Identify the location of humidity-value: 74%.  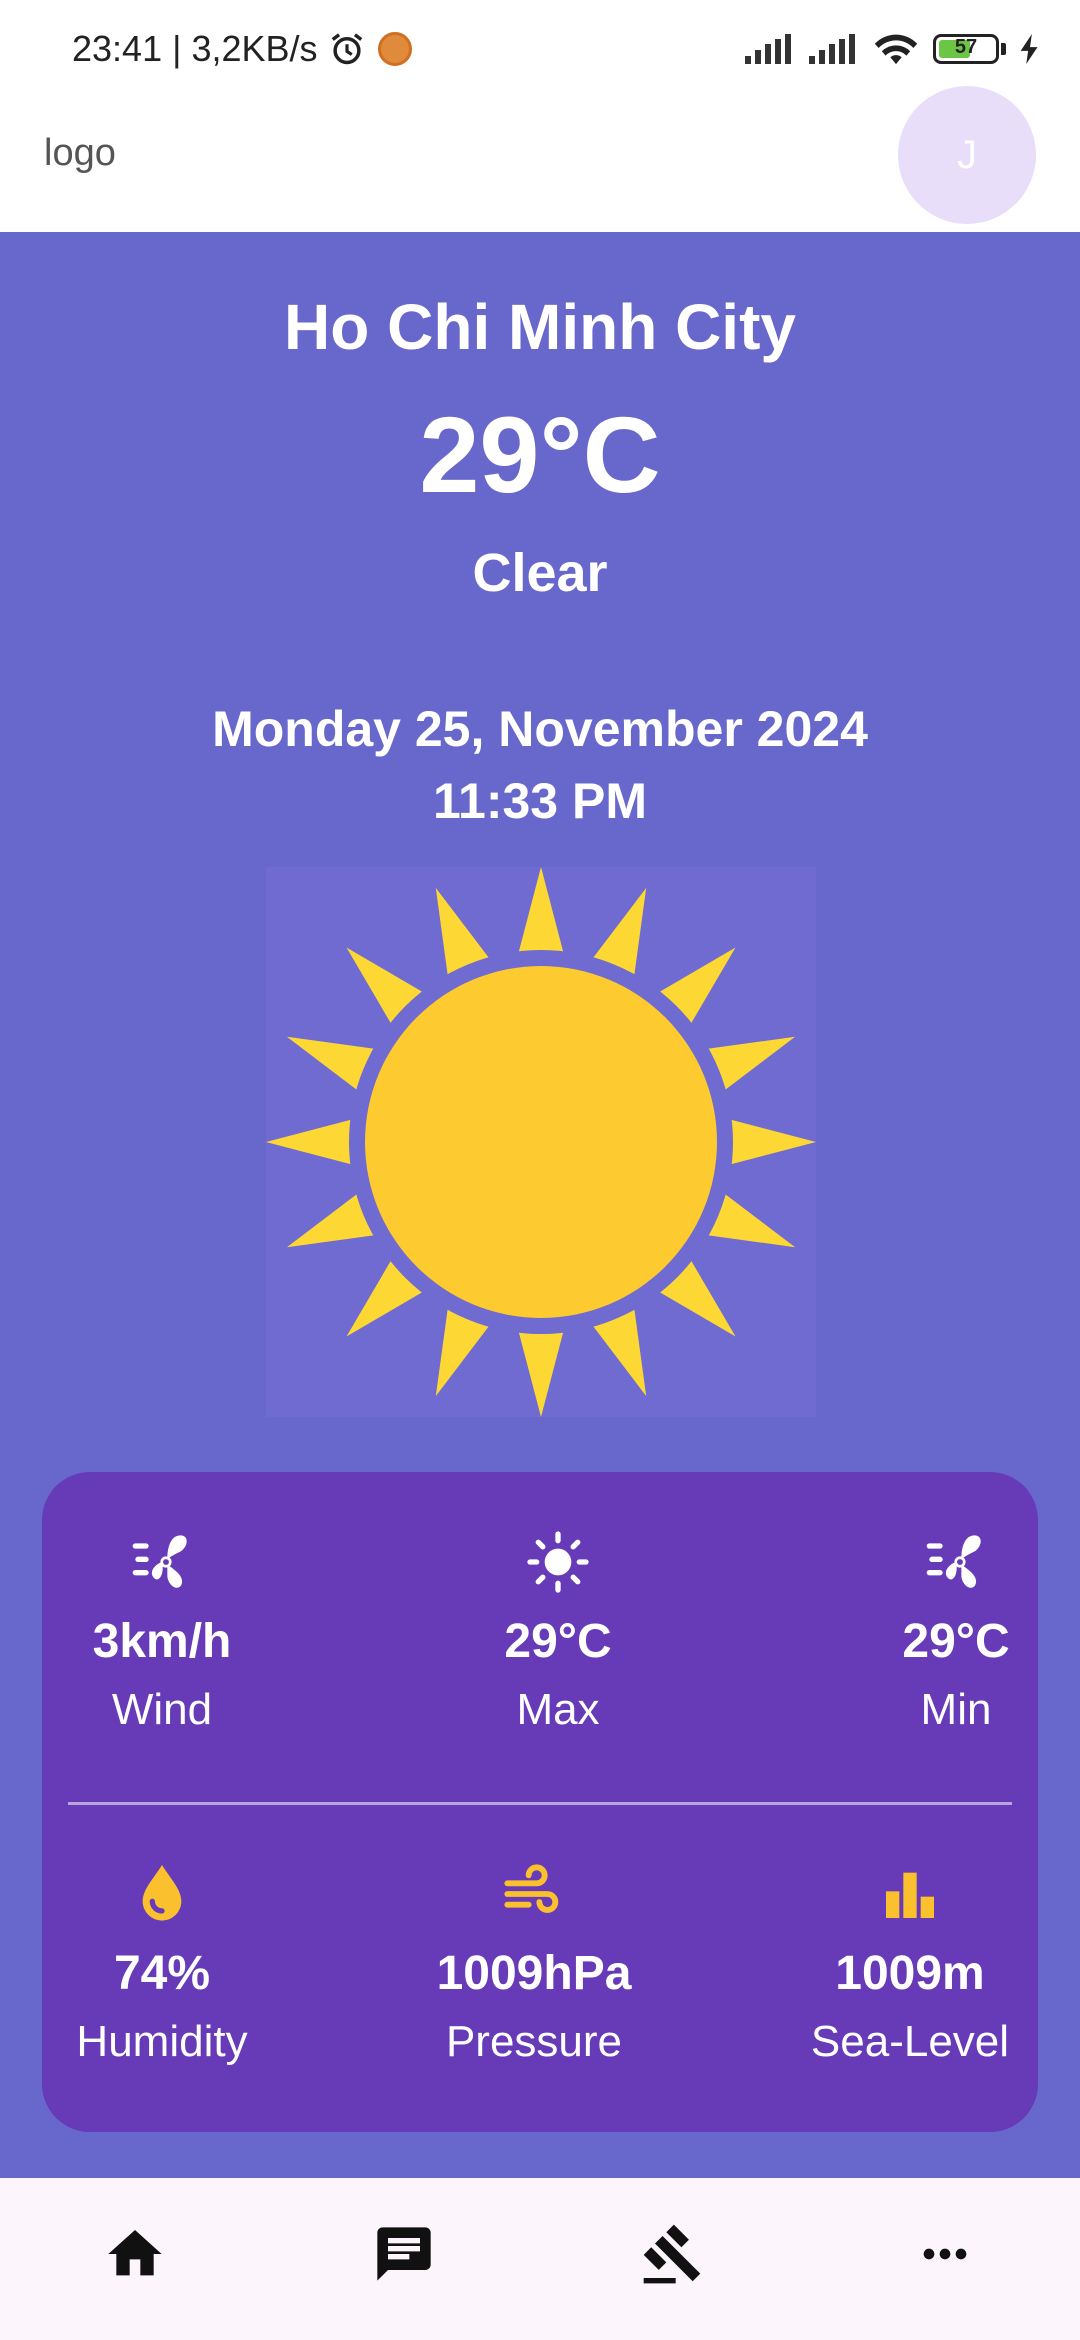
(162, 1973).